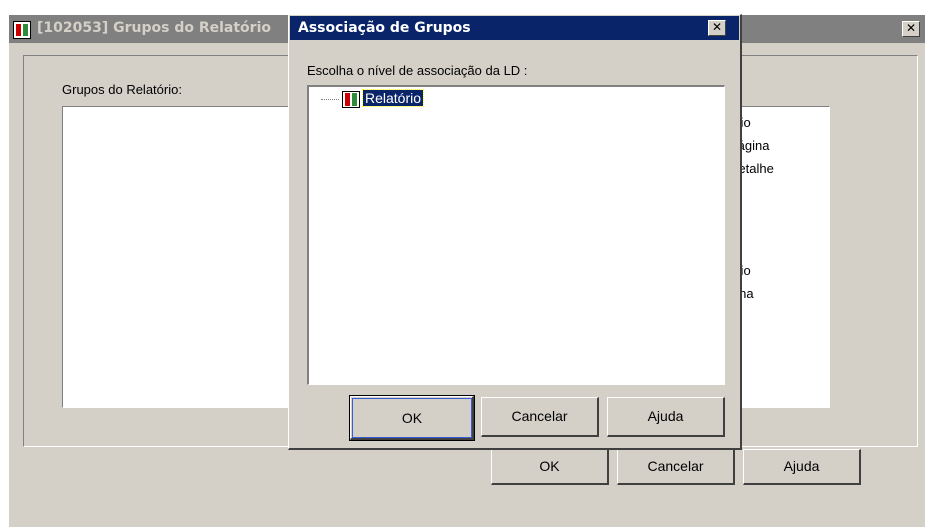  I want to click on report-groups-list, so click(177, 257).